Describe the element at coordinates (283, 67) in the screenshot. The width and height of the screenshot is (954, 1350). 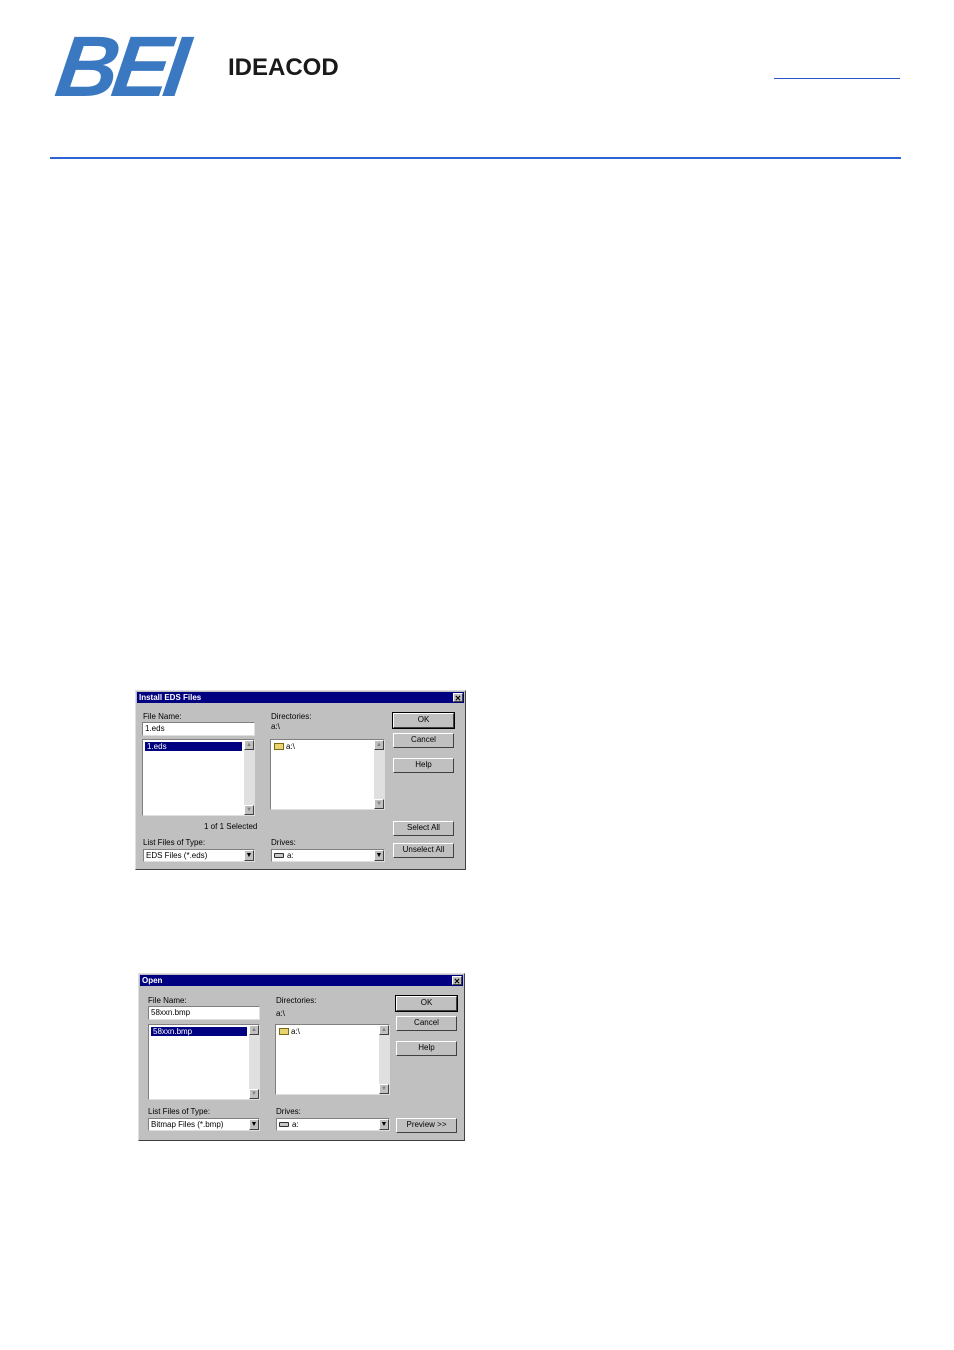
I see `logo-text: IDEACOD` at that location.